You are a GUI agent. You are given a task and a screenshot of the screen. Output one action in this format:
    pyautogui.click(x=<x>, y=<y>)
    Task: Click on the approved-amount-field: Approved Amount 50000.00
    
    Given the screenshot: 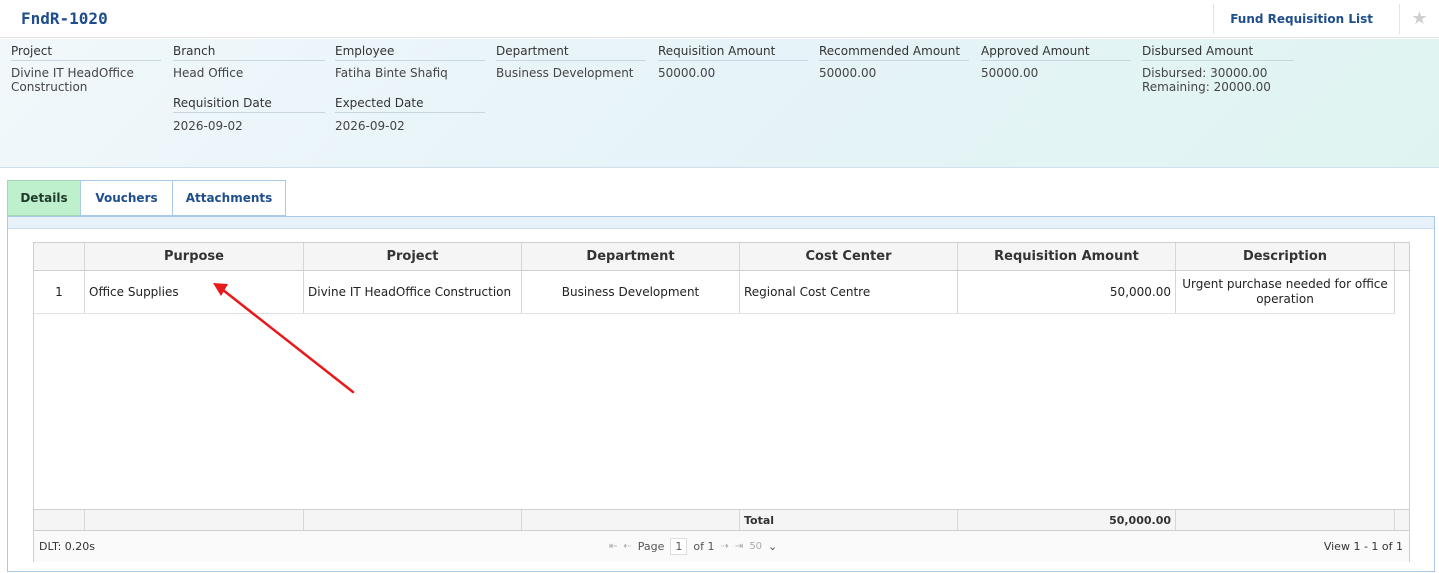 What is the action you would take?
    pyautogui.click(x=1056, y=62)
    